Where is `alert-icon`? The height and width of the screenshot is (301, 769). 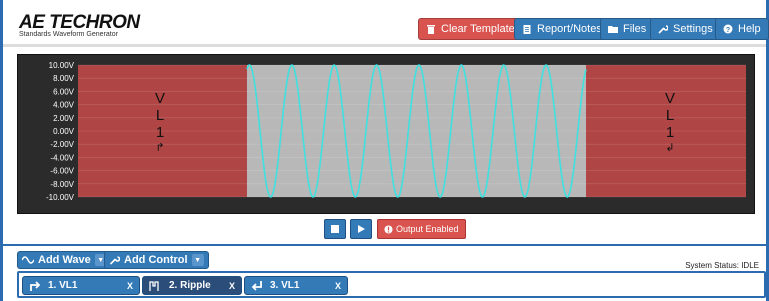
alert-icon is located at coordinates (388, 229).